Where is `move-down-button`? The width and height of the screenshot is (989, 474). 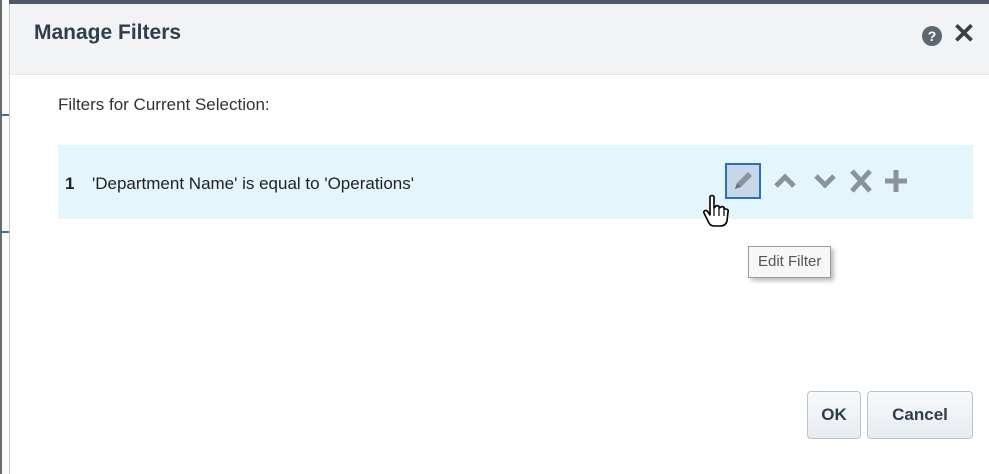 move-down-button is located at coordinates (825, 181).